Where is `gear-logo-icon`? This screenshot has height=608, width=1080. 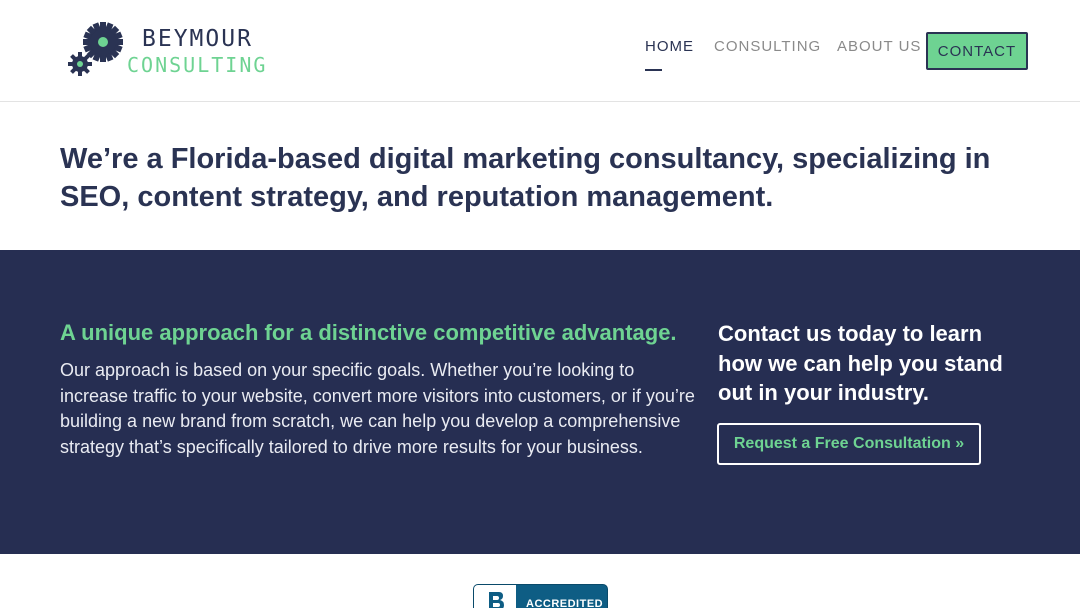 gear-logo-icon is located at coordinates (95, 49).